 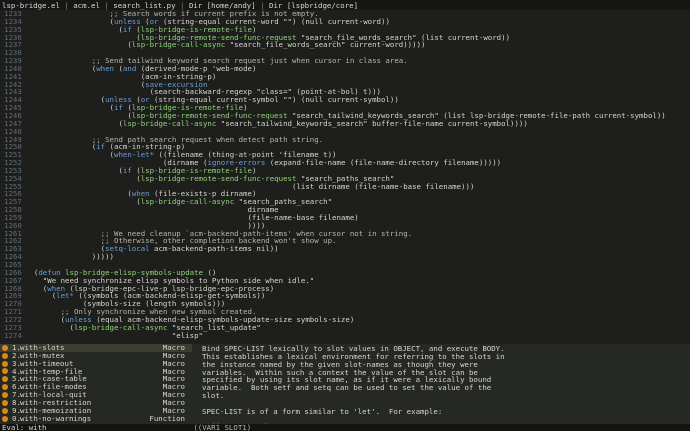 What do you see at coordinates (214, 249) in the screenshot?
I see `code-token: acm-backend-path-items nil))` at bounding box center [214, 249].